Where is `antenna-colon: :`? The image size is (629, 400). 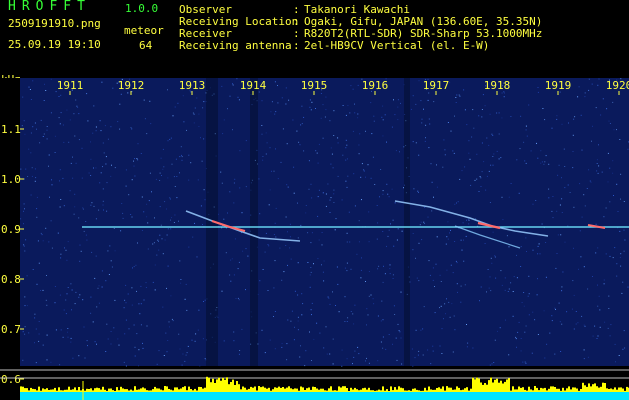
antenna-colon: : is located at coordinates (296, 45).